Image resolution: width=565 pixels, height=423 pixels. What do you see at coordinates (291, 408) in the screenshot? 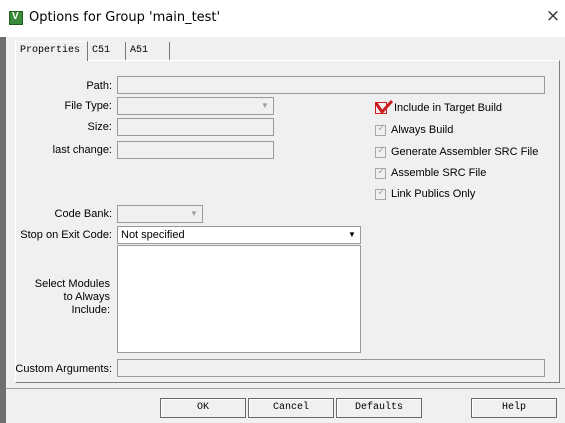
I see `cancel-button: Cancel` at bounding box center [291, 408].